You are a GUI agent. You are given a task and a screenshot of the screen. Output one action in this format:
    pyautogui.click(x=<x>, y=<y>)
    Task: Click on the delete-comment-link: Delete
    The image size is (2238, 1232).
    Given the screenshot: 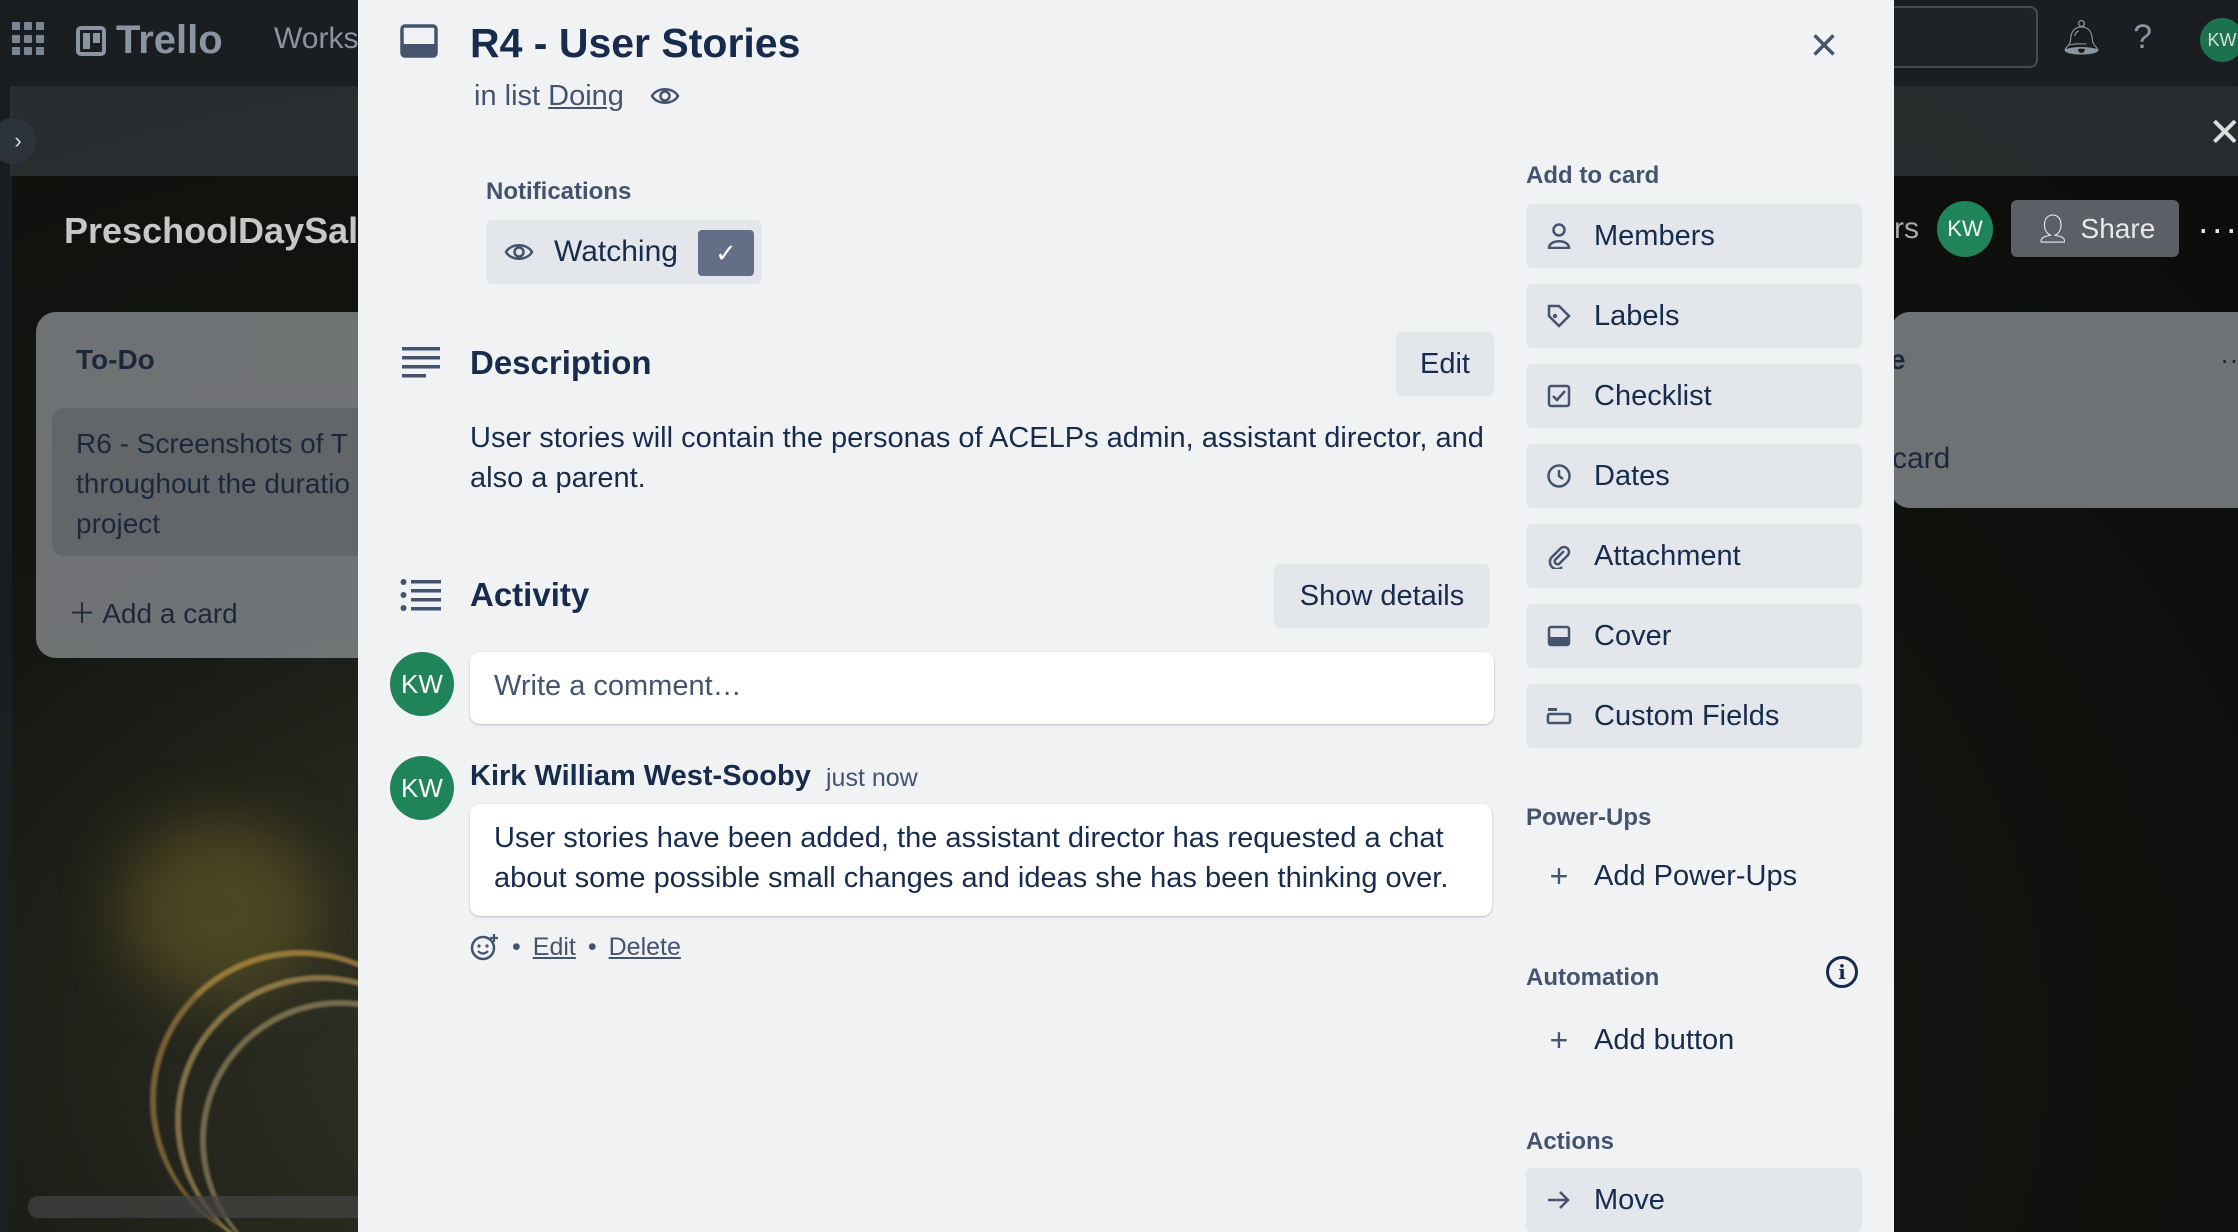 What is the action you would take?
    pyautogui.click(x=645, y=947)
    